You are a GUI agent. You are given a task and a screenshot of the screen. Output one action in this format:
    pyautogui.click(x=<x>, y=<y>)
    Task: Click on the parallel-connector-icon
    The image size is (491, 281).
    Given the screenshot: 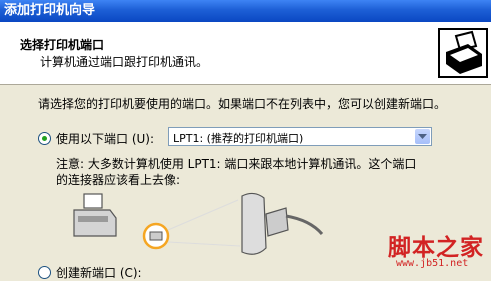 What is the action you would take?
    pyautogui.click(x=282, y=223)
    